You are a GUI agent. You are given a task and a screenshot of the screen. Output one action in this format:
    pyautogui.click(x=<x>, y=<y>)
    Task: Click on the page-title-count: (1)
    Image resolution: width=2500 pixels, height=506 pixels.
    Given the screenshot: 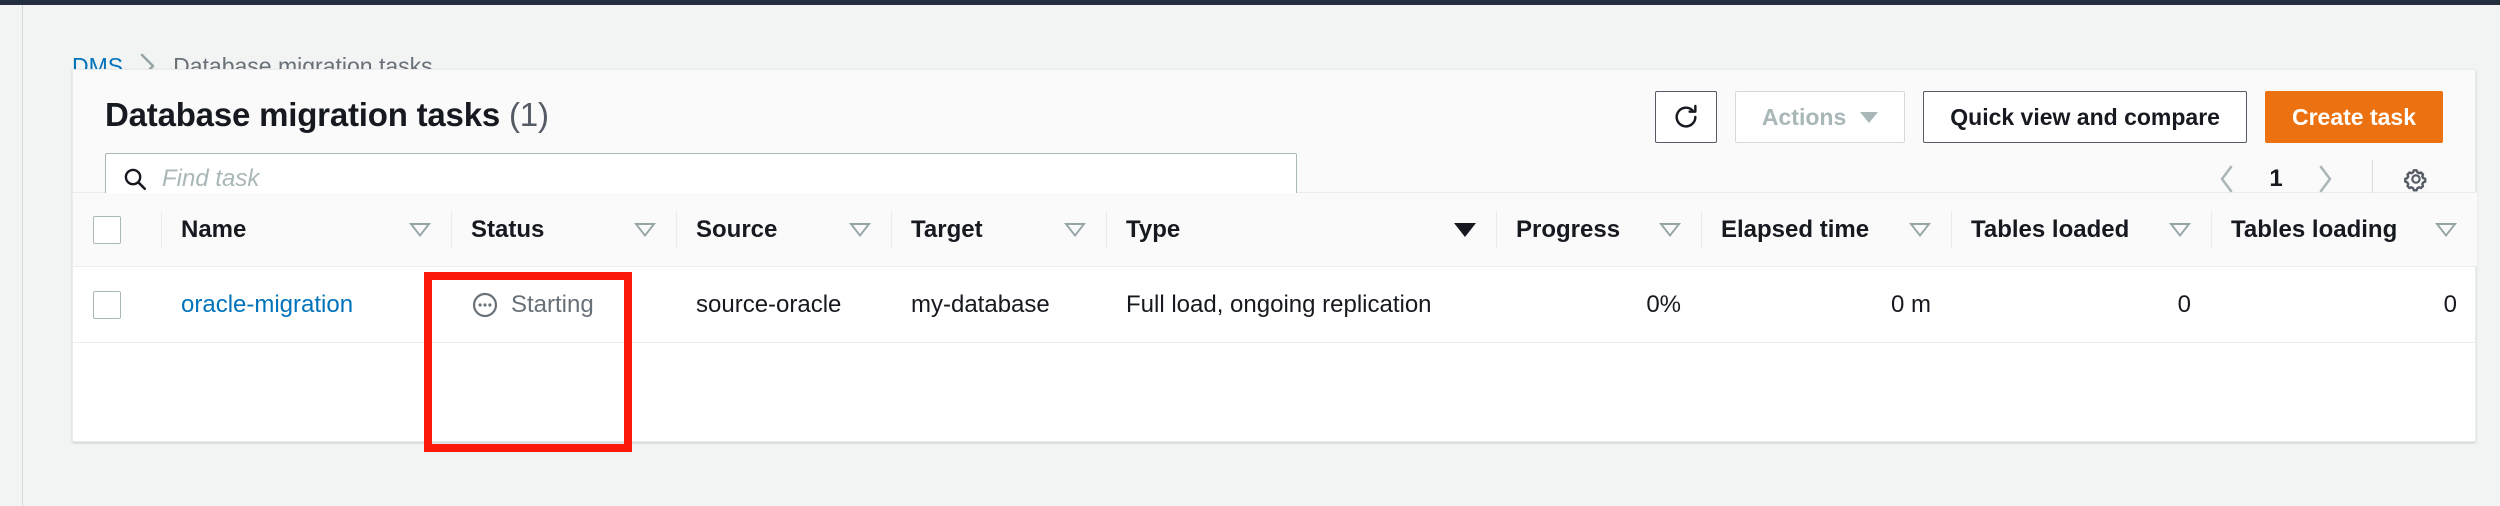 What is the action you would take?
    pyautogui.click(x=529, y=114)
    